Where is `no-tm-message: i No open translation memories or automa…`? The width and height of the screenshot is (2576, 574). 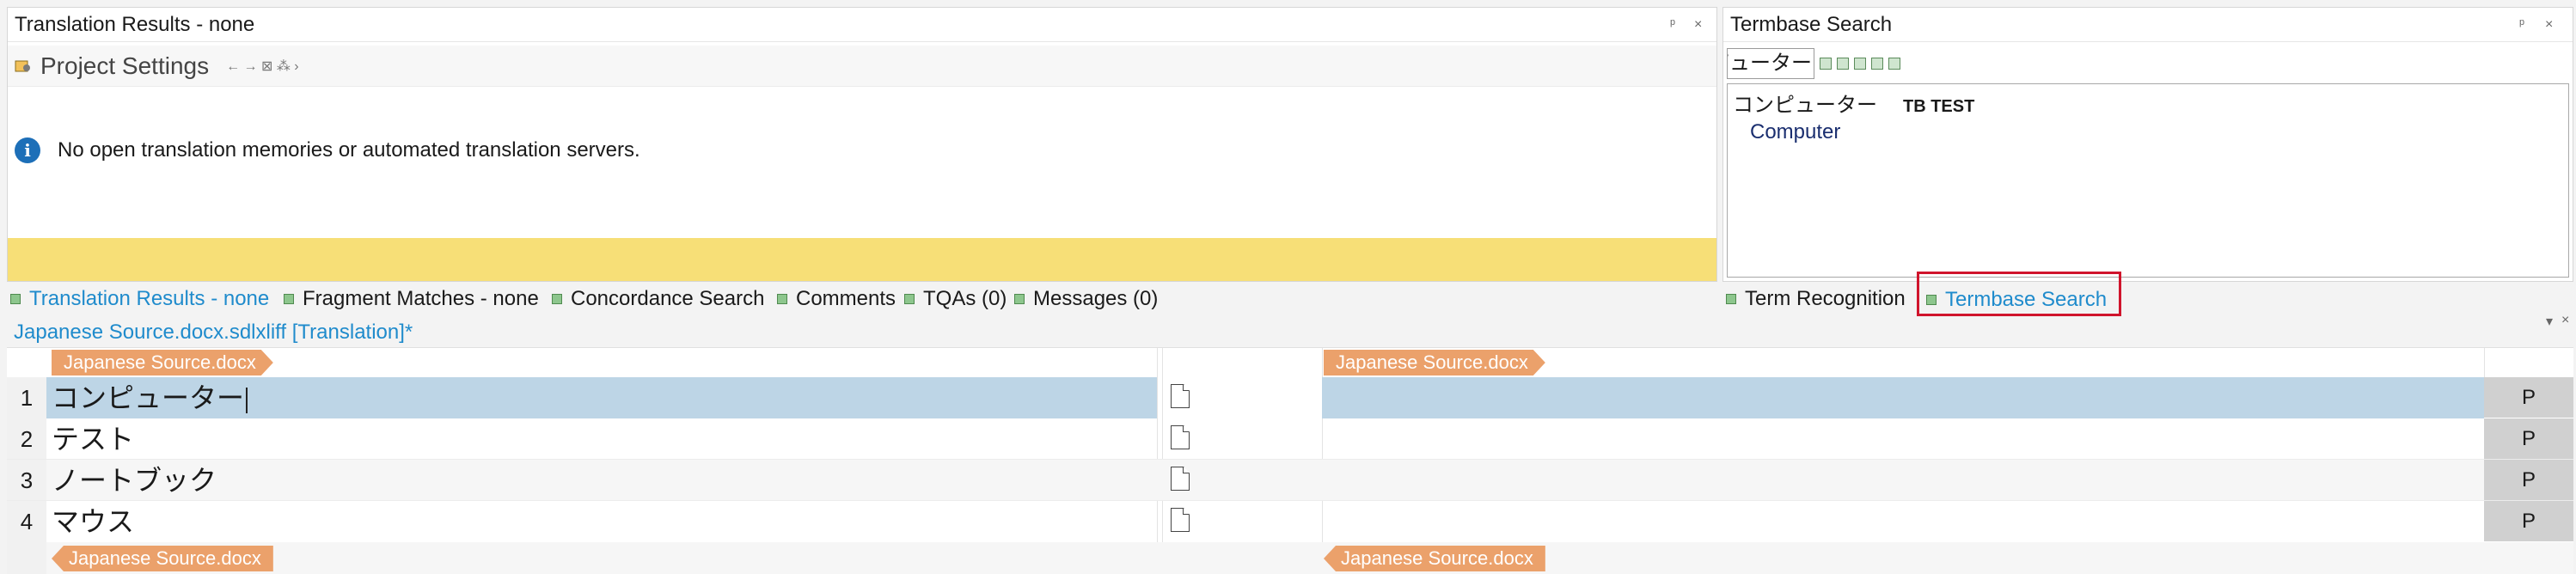 no-tm-message: i No open translation memories or automa… is located at coordinates (862, 150).